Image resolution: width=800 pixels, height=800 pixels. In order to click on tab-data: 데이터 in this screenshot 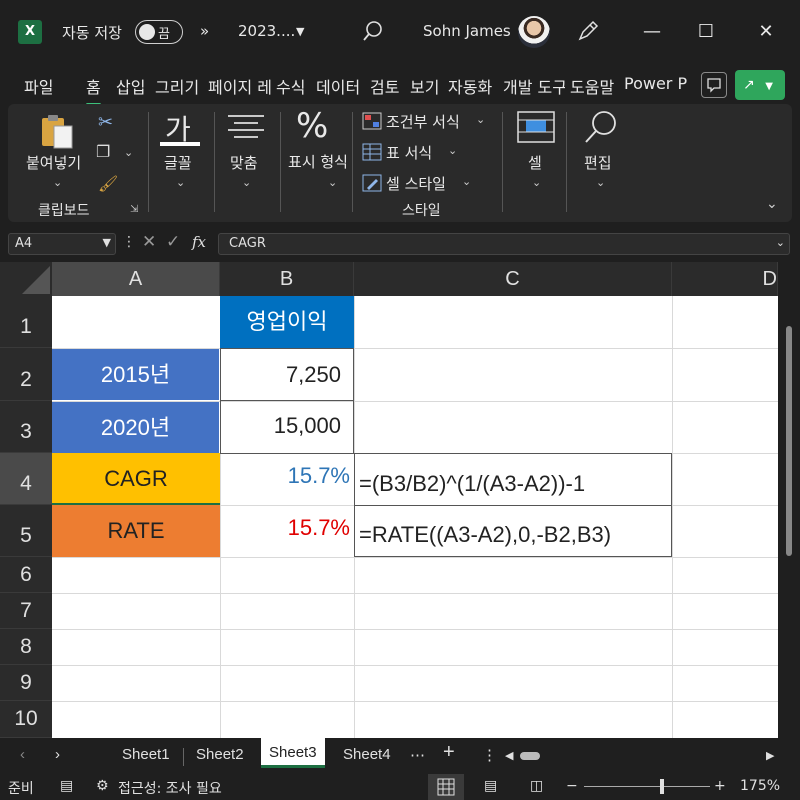, I will do `click(338, 86)`.